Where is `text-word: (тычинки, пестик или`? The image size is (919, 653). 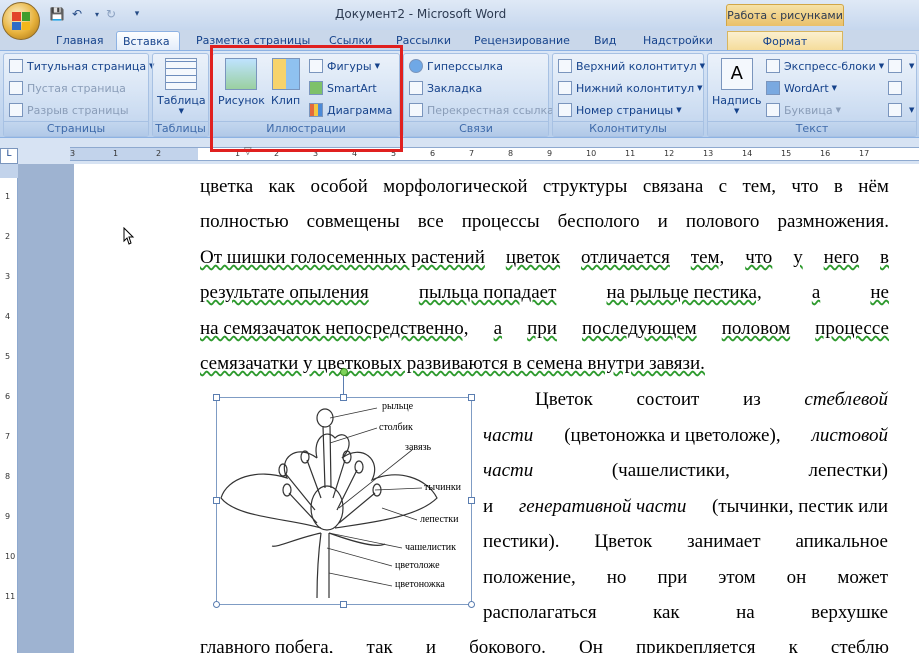 text-word: (тычинки, пестик или is located at coordinates (800, 506).